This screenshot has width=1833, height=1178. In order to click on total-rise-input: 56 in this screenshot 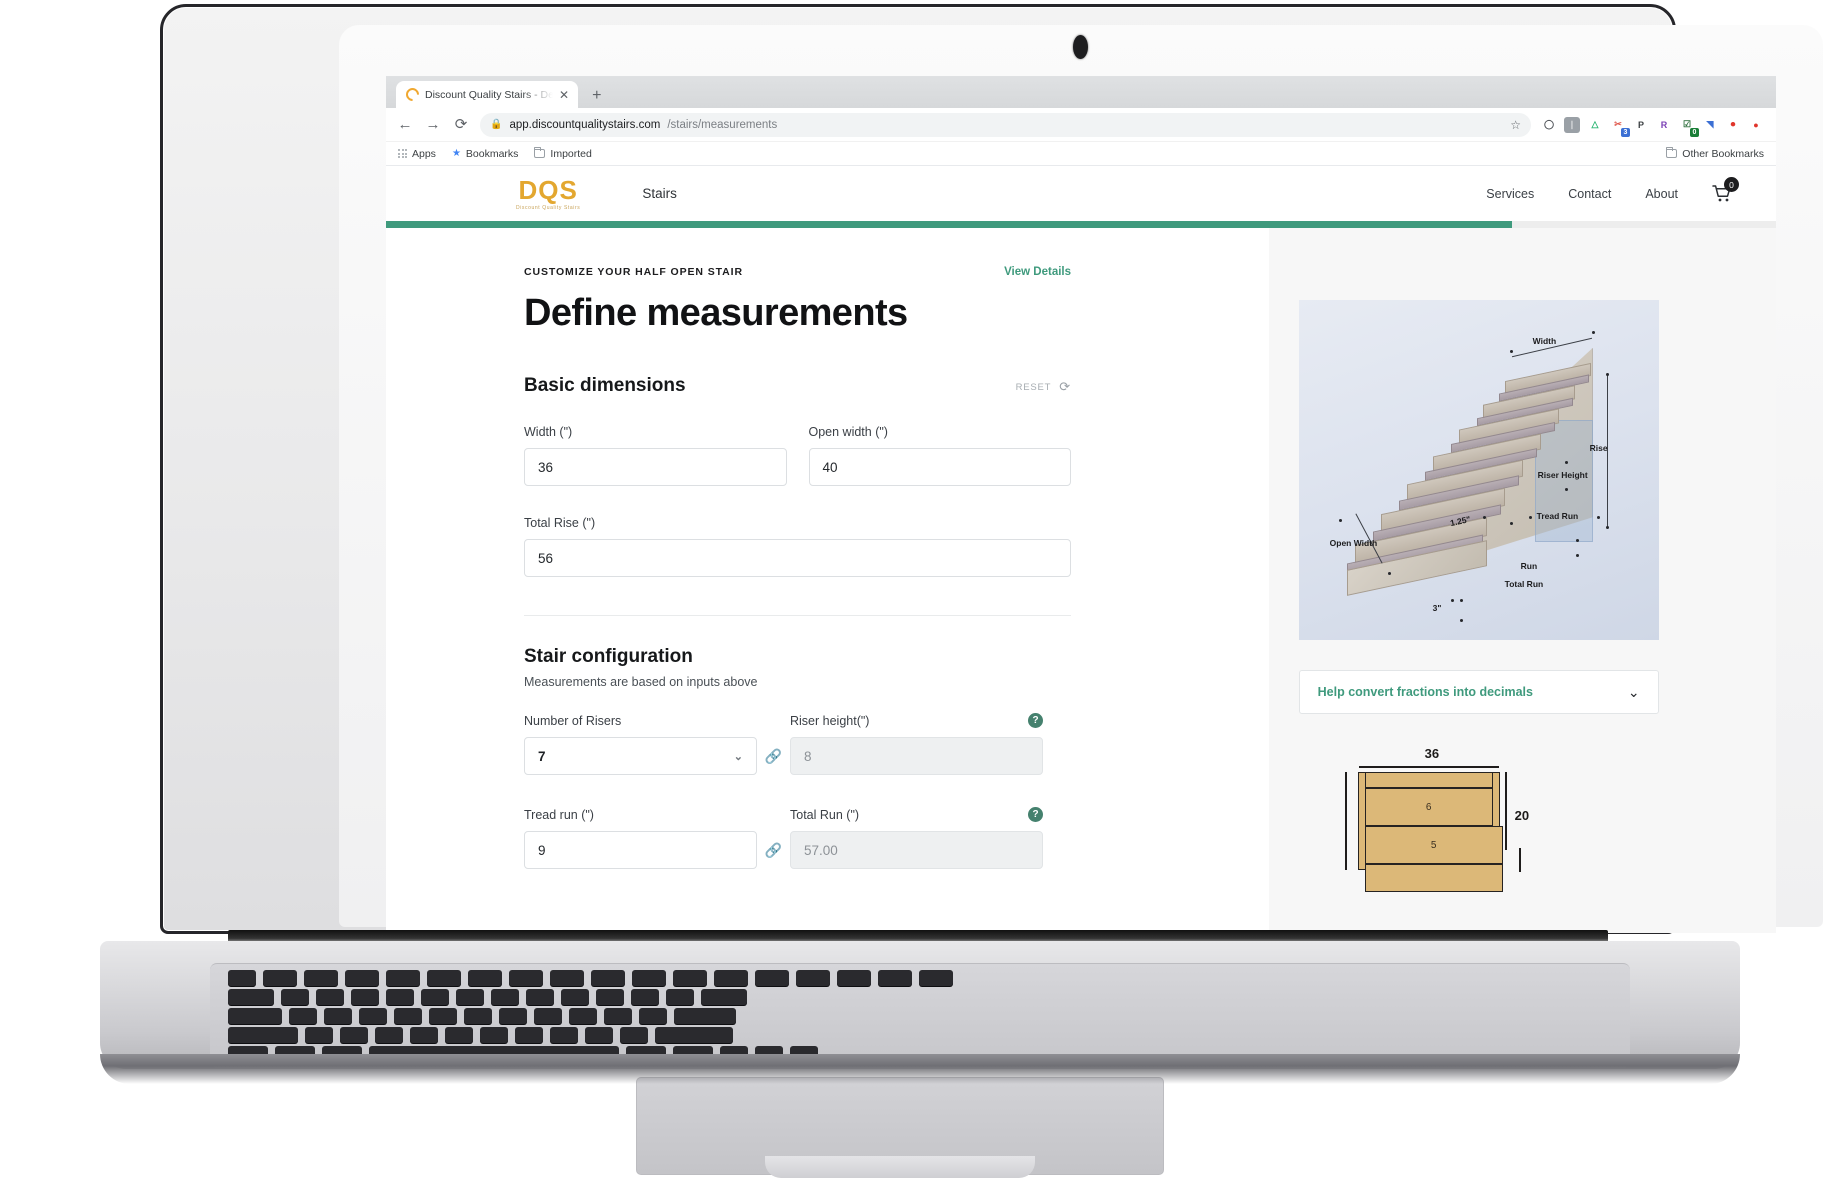, I will do `click(797, 558)`.